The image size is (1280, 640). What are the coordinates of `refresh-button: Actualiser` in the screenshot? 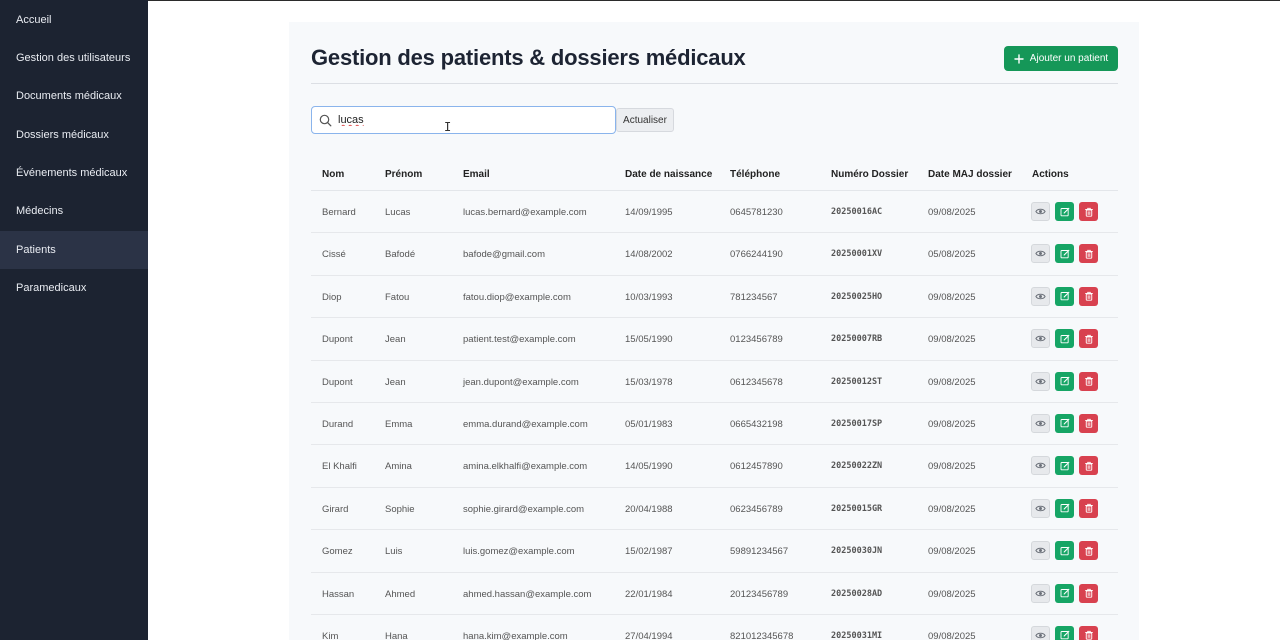 It's located at (645, 120).